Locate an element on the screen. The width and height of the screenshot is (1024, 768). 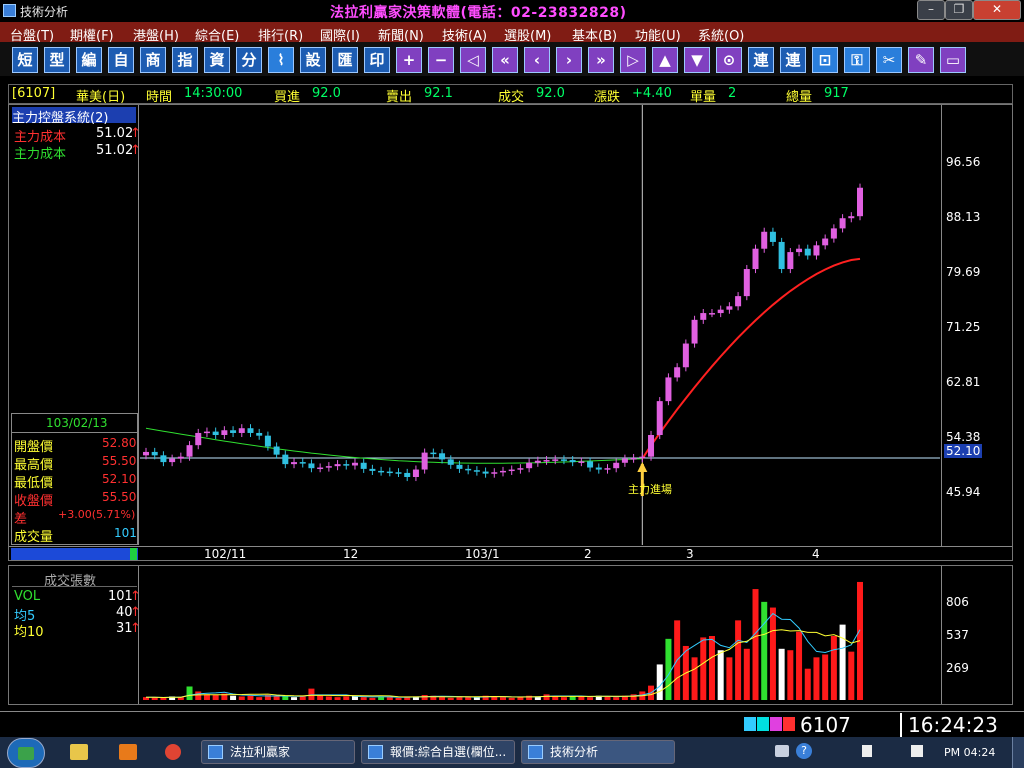
date-axis-label: 4 is located at coordinates (816, 554).